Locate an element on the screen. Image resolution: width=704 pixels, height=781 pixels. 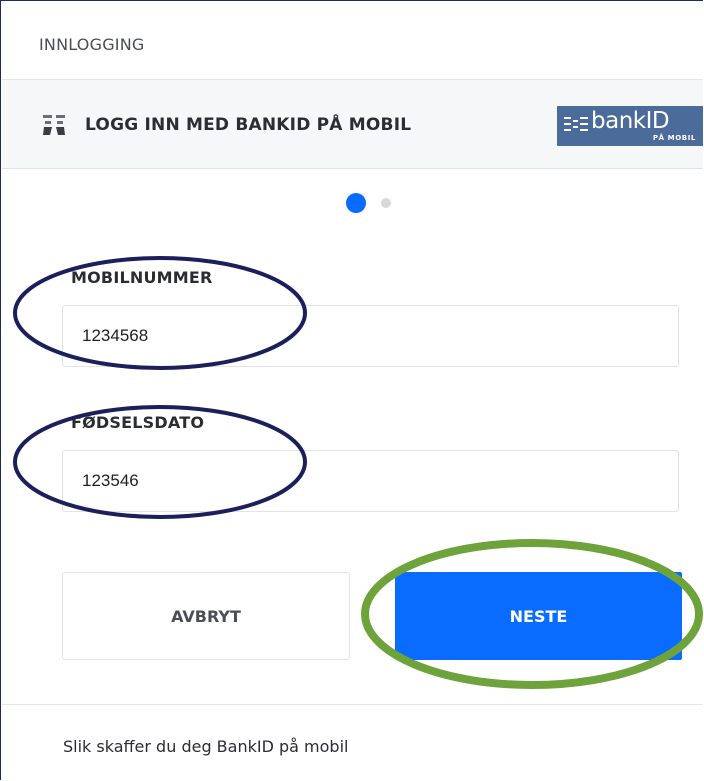
cancel-button: AVBRYT is located at coordinates (206, 616).